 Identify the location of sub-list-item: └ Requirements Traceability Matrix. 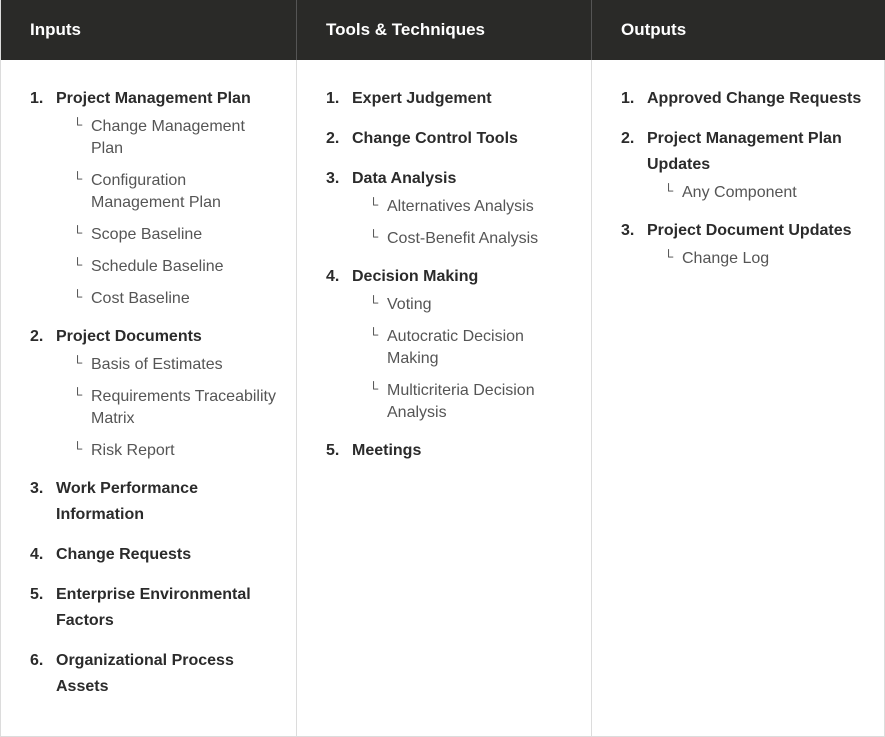
(174, 408).